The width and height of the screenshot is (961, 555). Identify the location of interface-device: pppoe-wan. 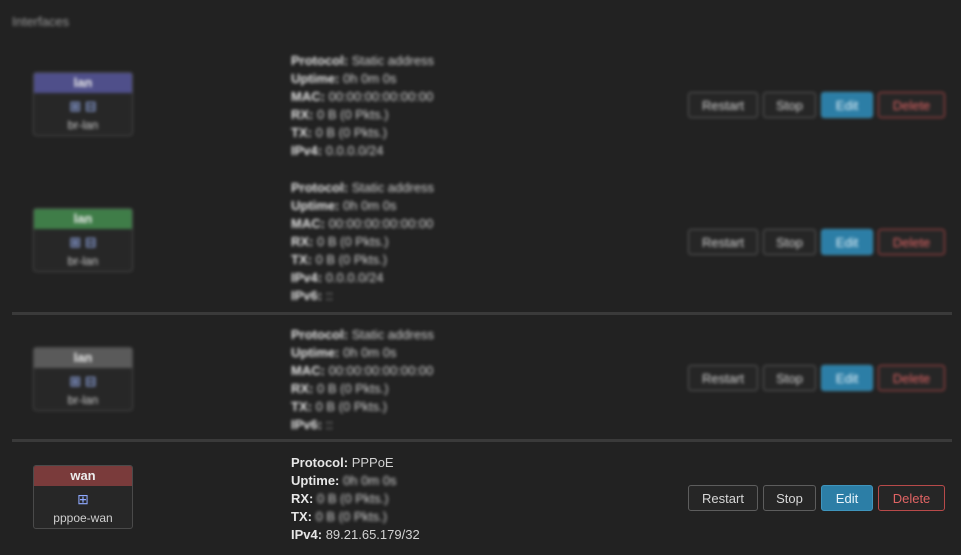
(83, 518).